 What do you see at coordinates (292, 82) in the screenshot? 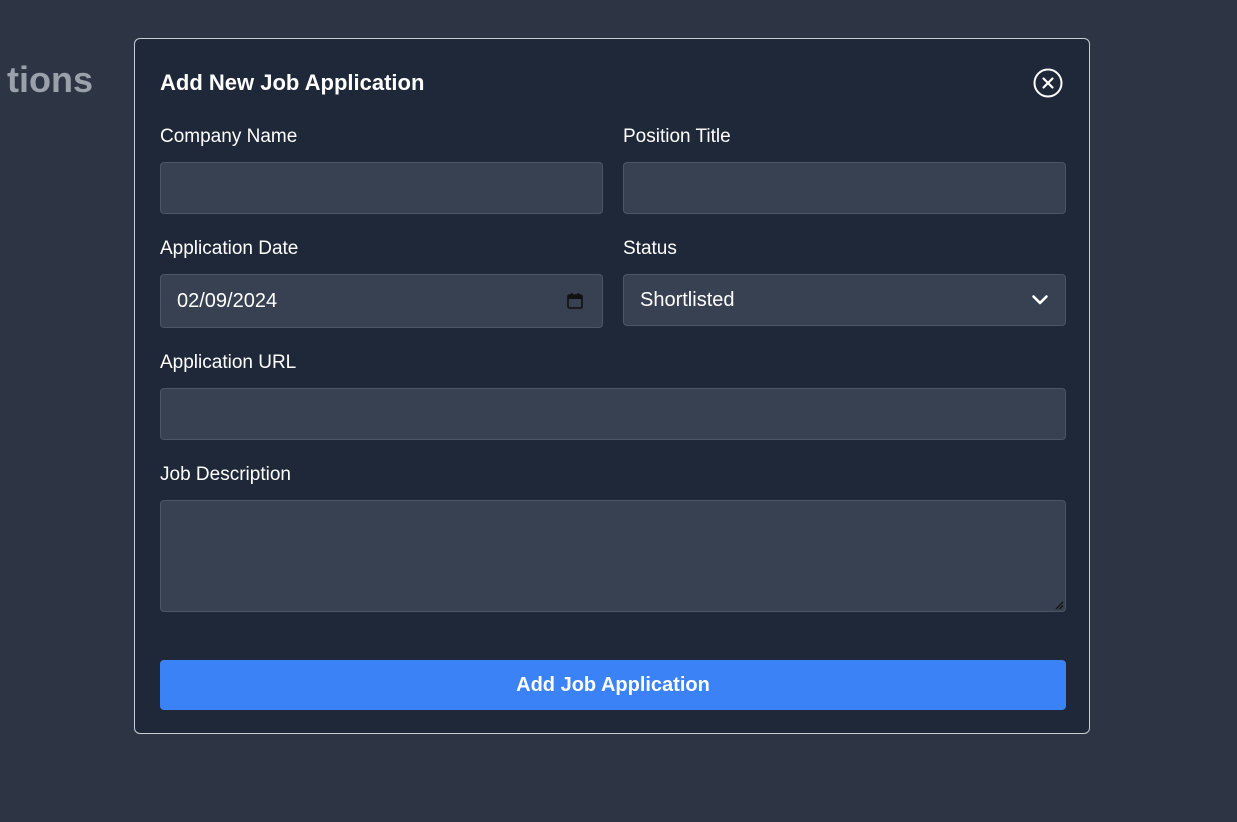
I see `modal-title: Add New Job Application` at bounding box center [292, 82].